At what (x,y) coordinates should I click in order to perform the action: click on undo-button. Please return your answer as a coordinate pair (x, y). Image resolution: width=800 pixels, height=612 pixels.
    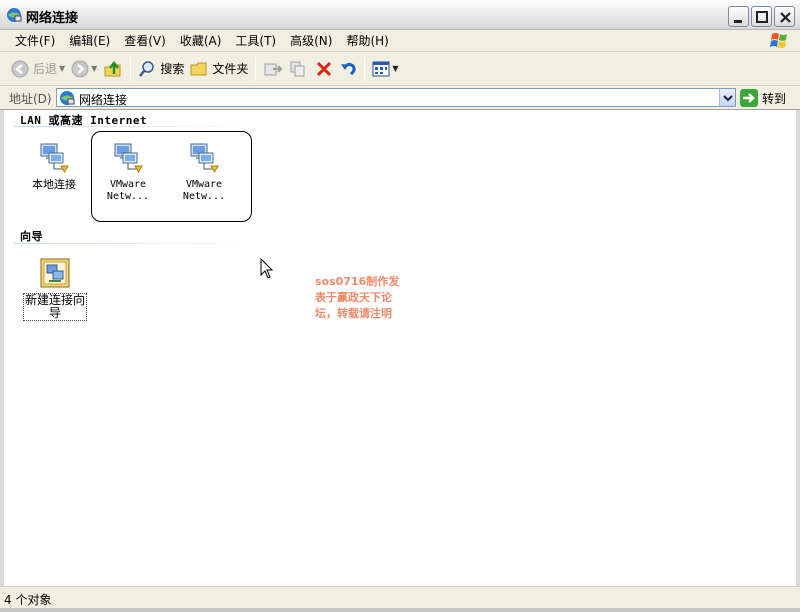
    Looking at the image, I should click on (348, 69).